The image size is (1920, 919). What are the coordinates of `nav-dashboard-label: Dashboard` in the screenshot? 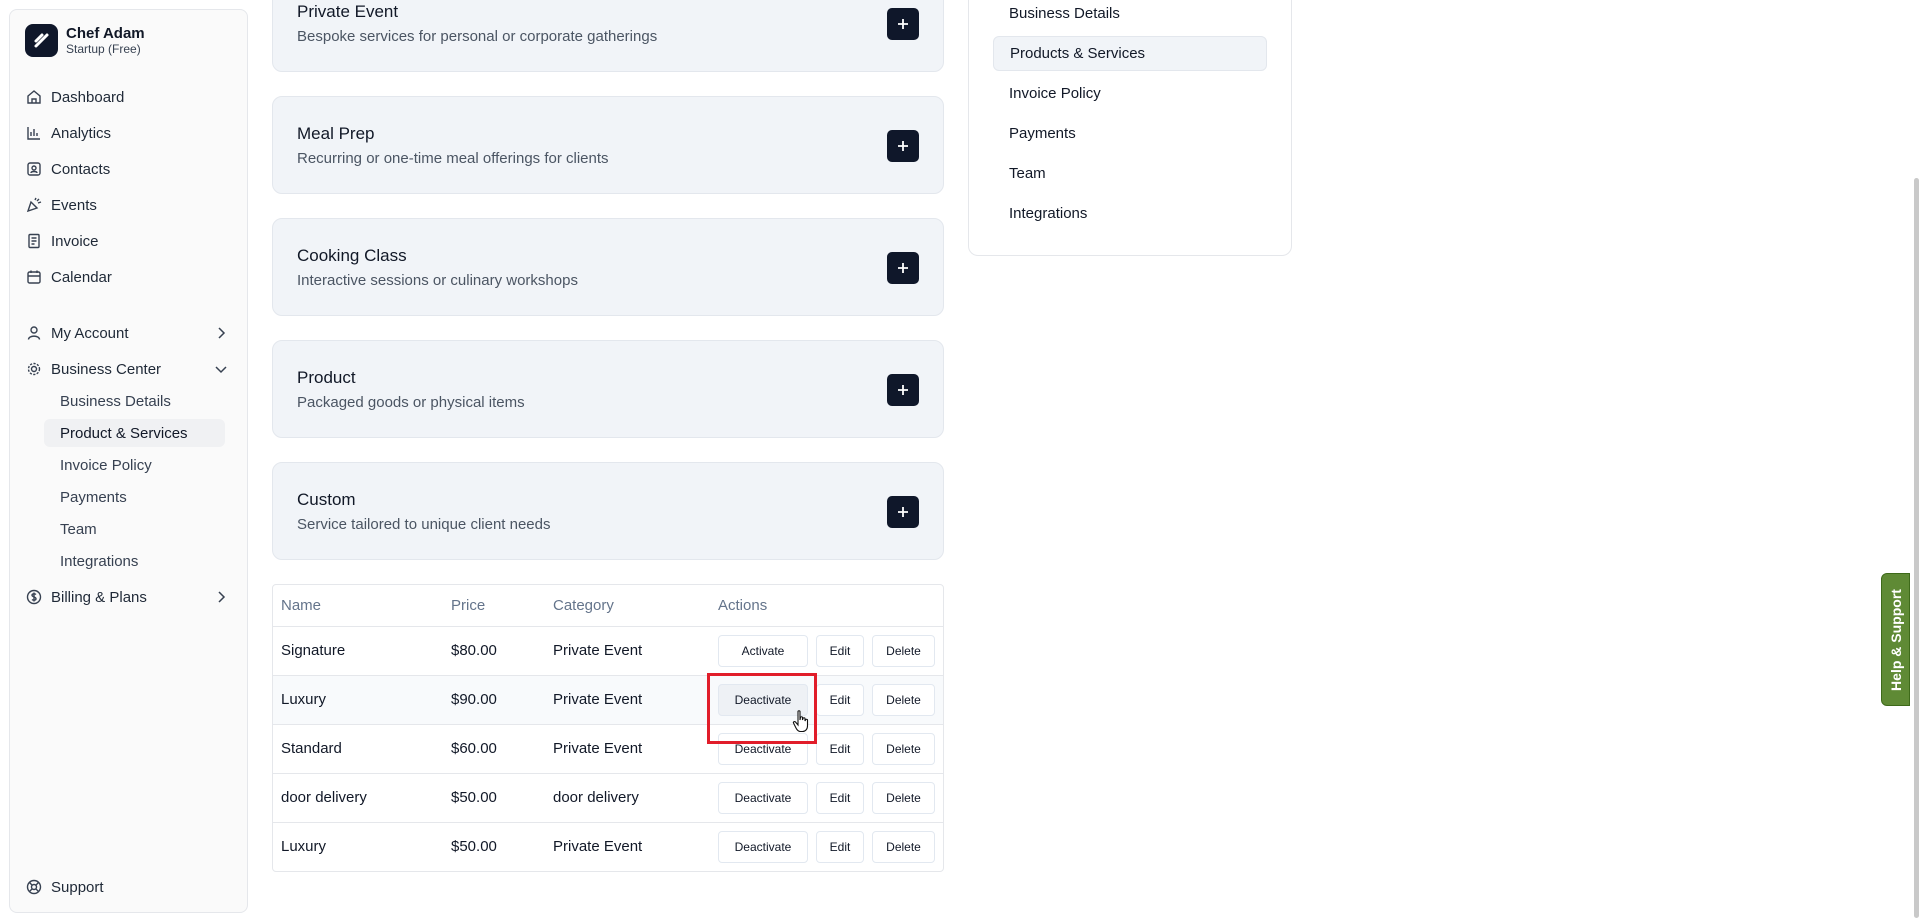 It's located at (88, 97).